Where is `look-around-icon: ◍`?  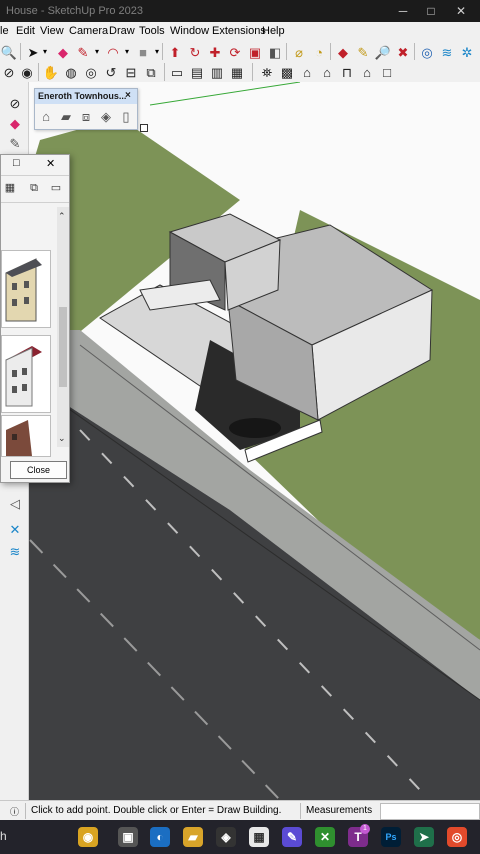
look-around-icon: ◍ is located at coordinates (71, 72).